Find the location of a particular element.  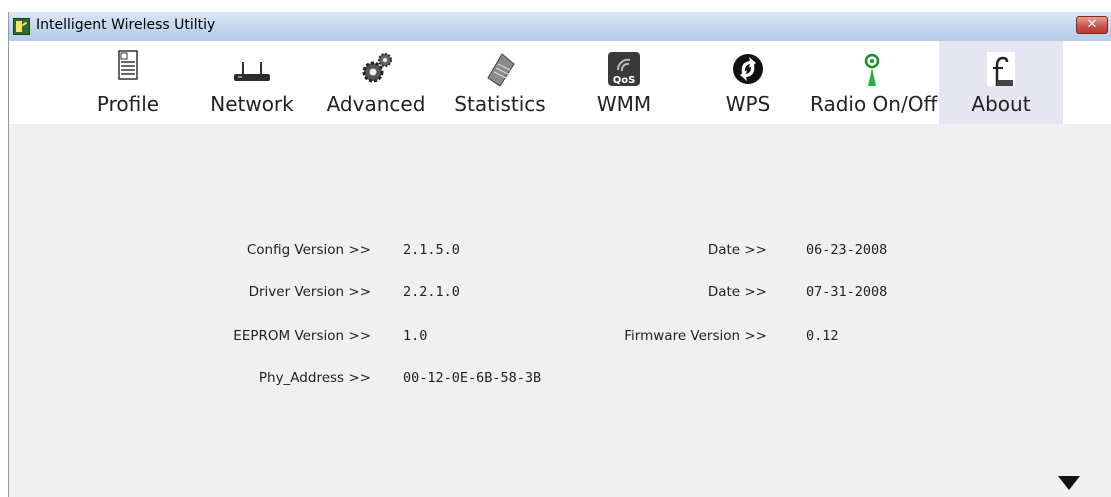

tab-radio-label: Radio On/Off is located at coordinates (874, 104).